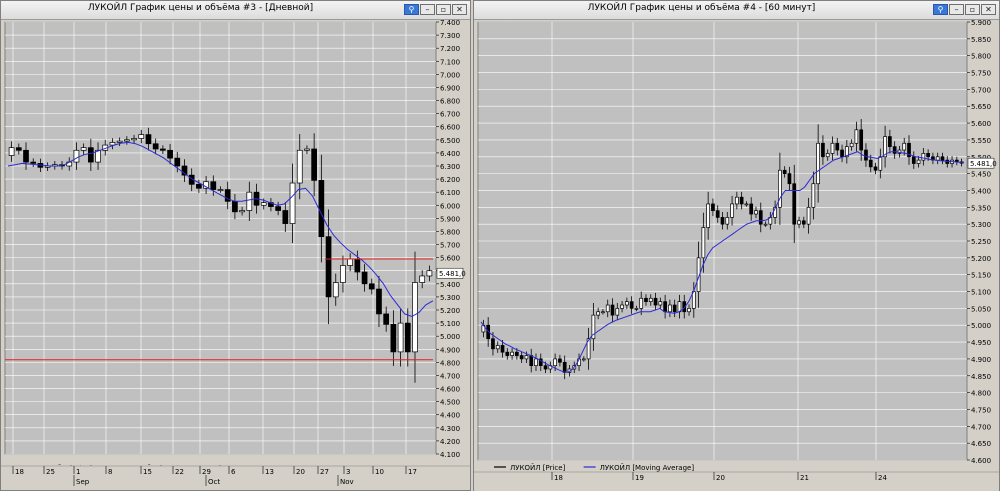 This screenshot has width=1000, height=491. I want to click on y-tick-label: 5.850, so click(981, 40).